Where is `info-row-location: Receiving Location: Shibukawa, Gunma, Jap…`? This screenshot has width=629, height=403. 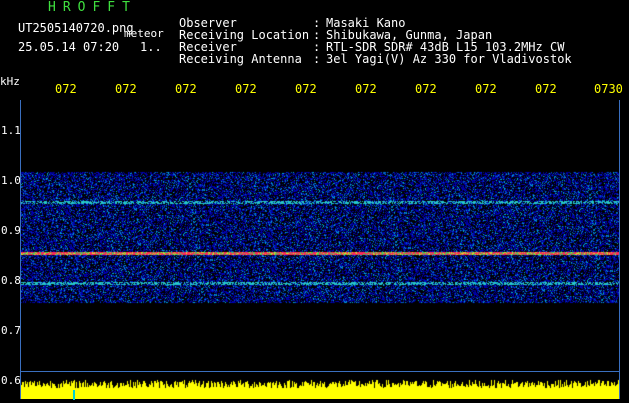 info-row-location: Receiving Location: Shibukawa, Gunma, Jap… is located at coordinates (336, 35).